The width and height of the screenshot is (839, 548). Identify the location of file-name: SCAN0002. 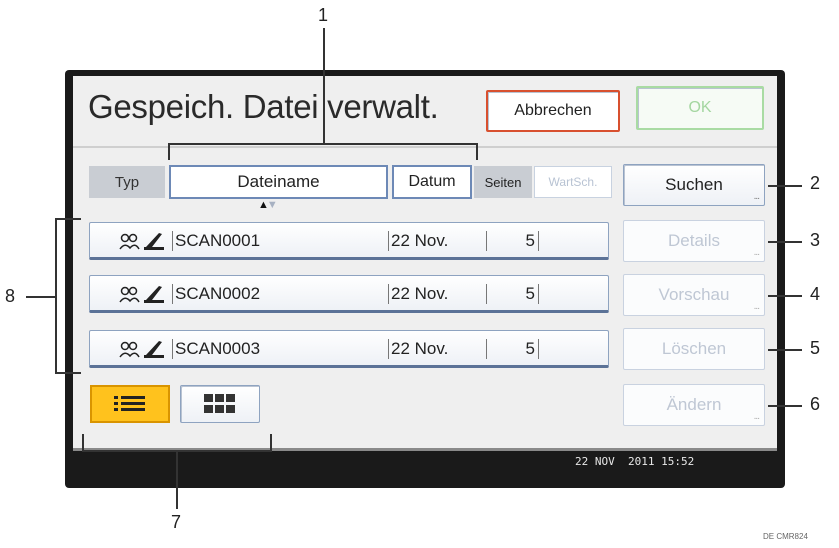
(216, 294).